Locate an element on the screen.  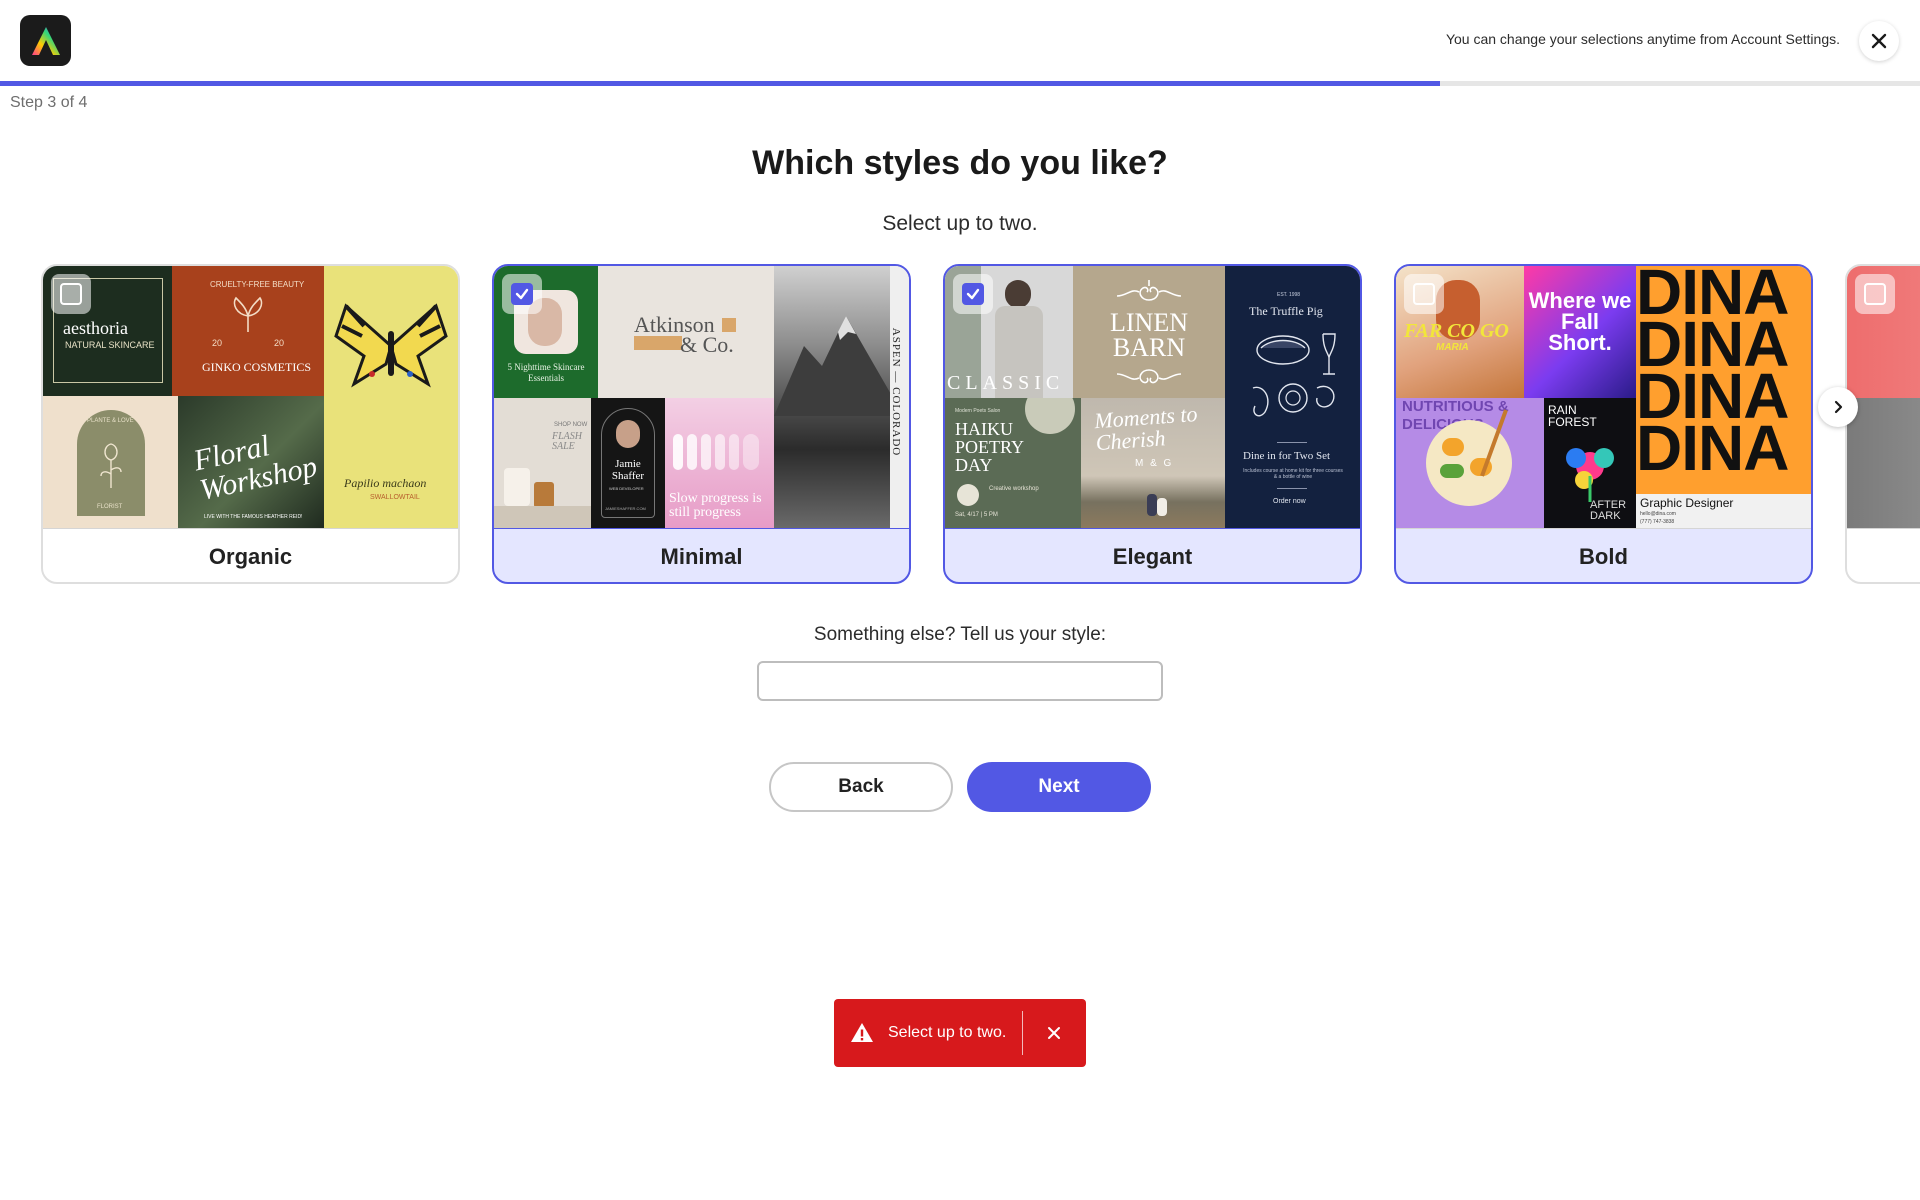
tile-text: Graphic Designer is located at coordinates (1687, 503).